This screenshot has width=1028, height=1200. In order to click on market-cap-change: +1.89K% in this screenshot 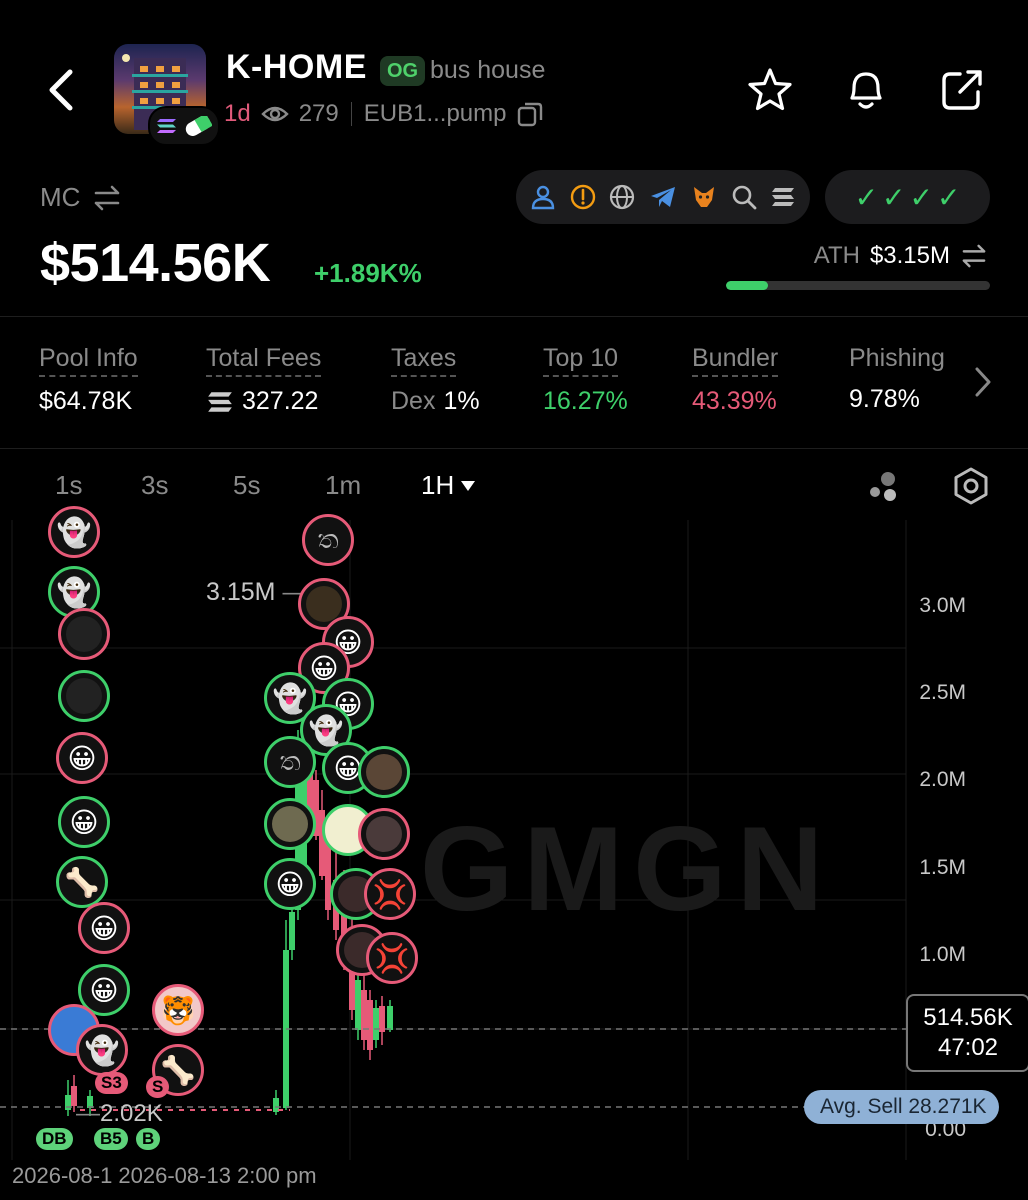, I will do `click(368, 273)`.